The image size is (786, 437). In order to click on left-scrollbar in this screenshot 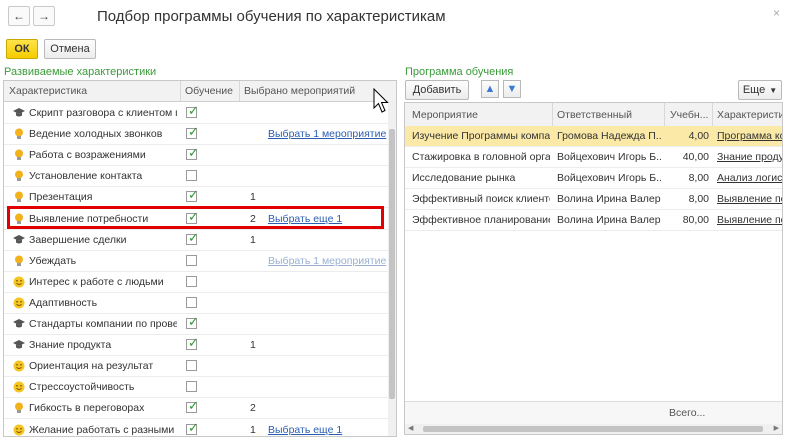, I will do `click(392, 268)`.